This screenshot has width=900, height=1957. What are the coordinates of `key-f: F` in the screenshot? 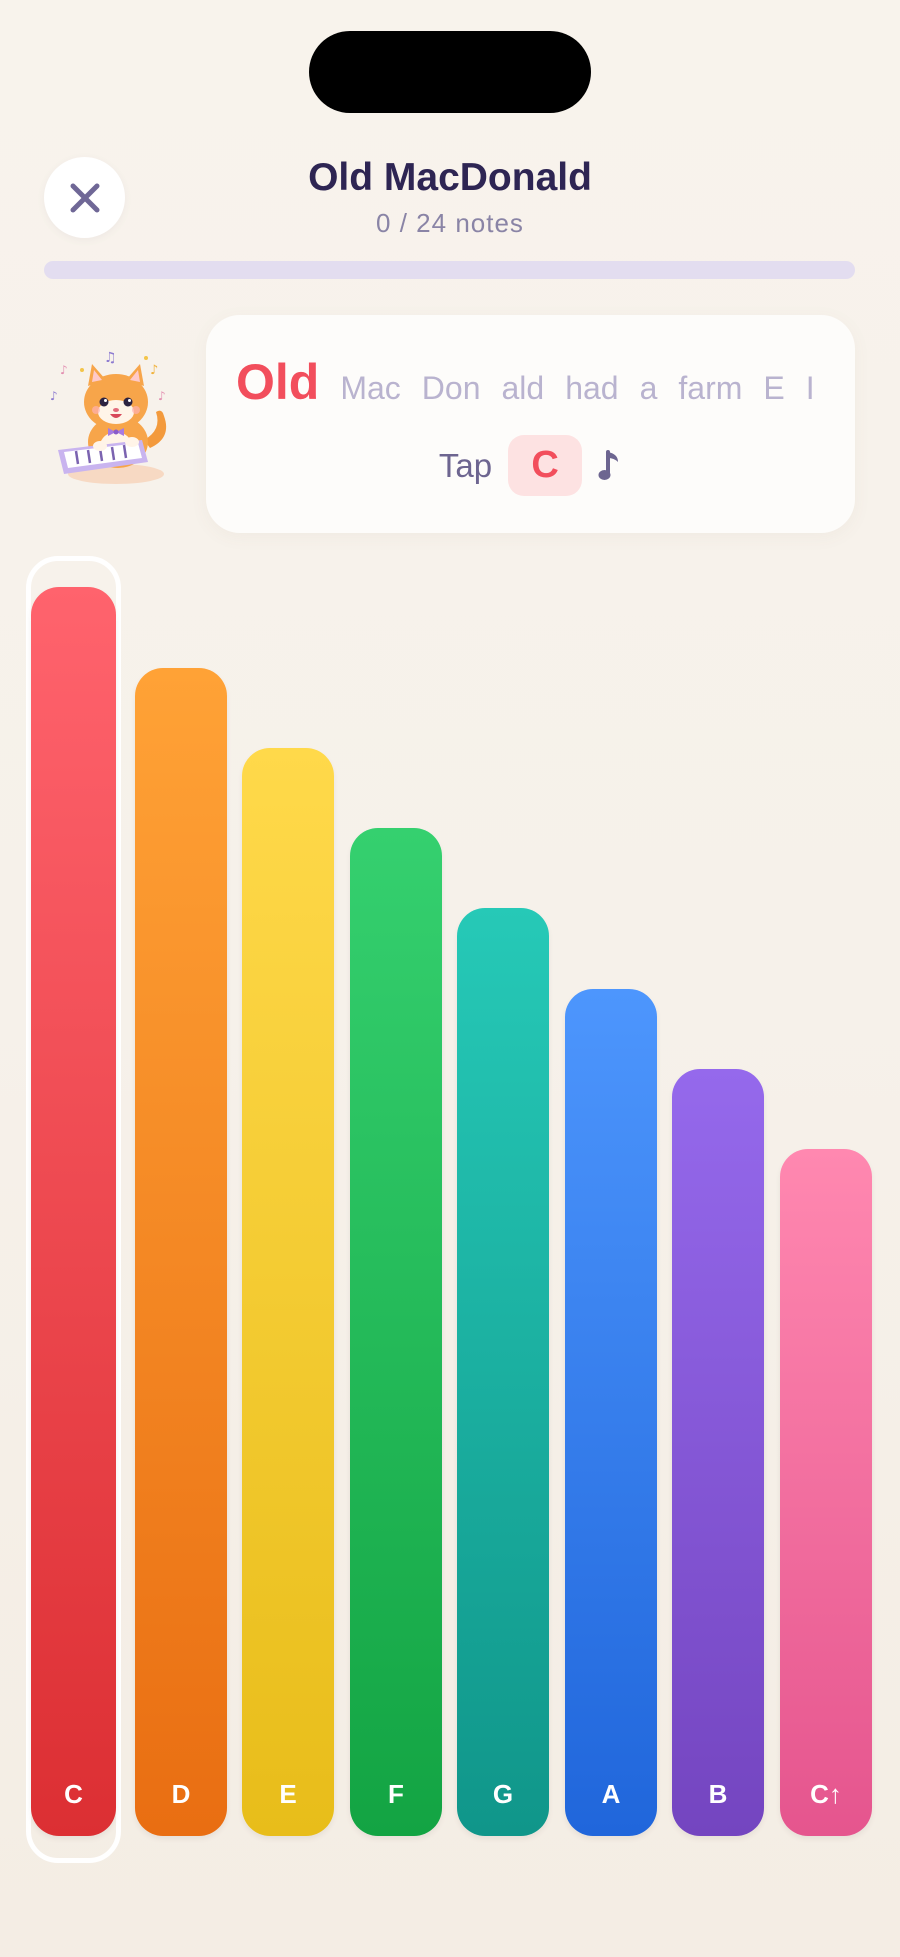 It's located at (396, 1332).